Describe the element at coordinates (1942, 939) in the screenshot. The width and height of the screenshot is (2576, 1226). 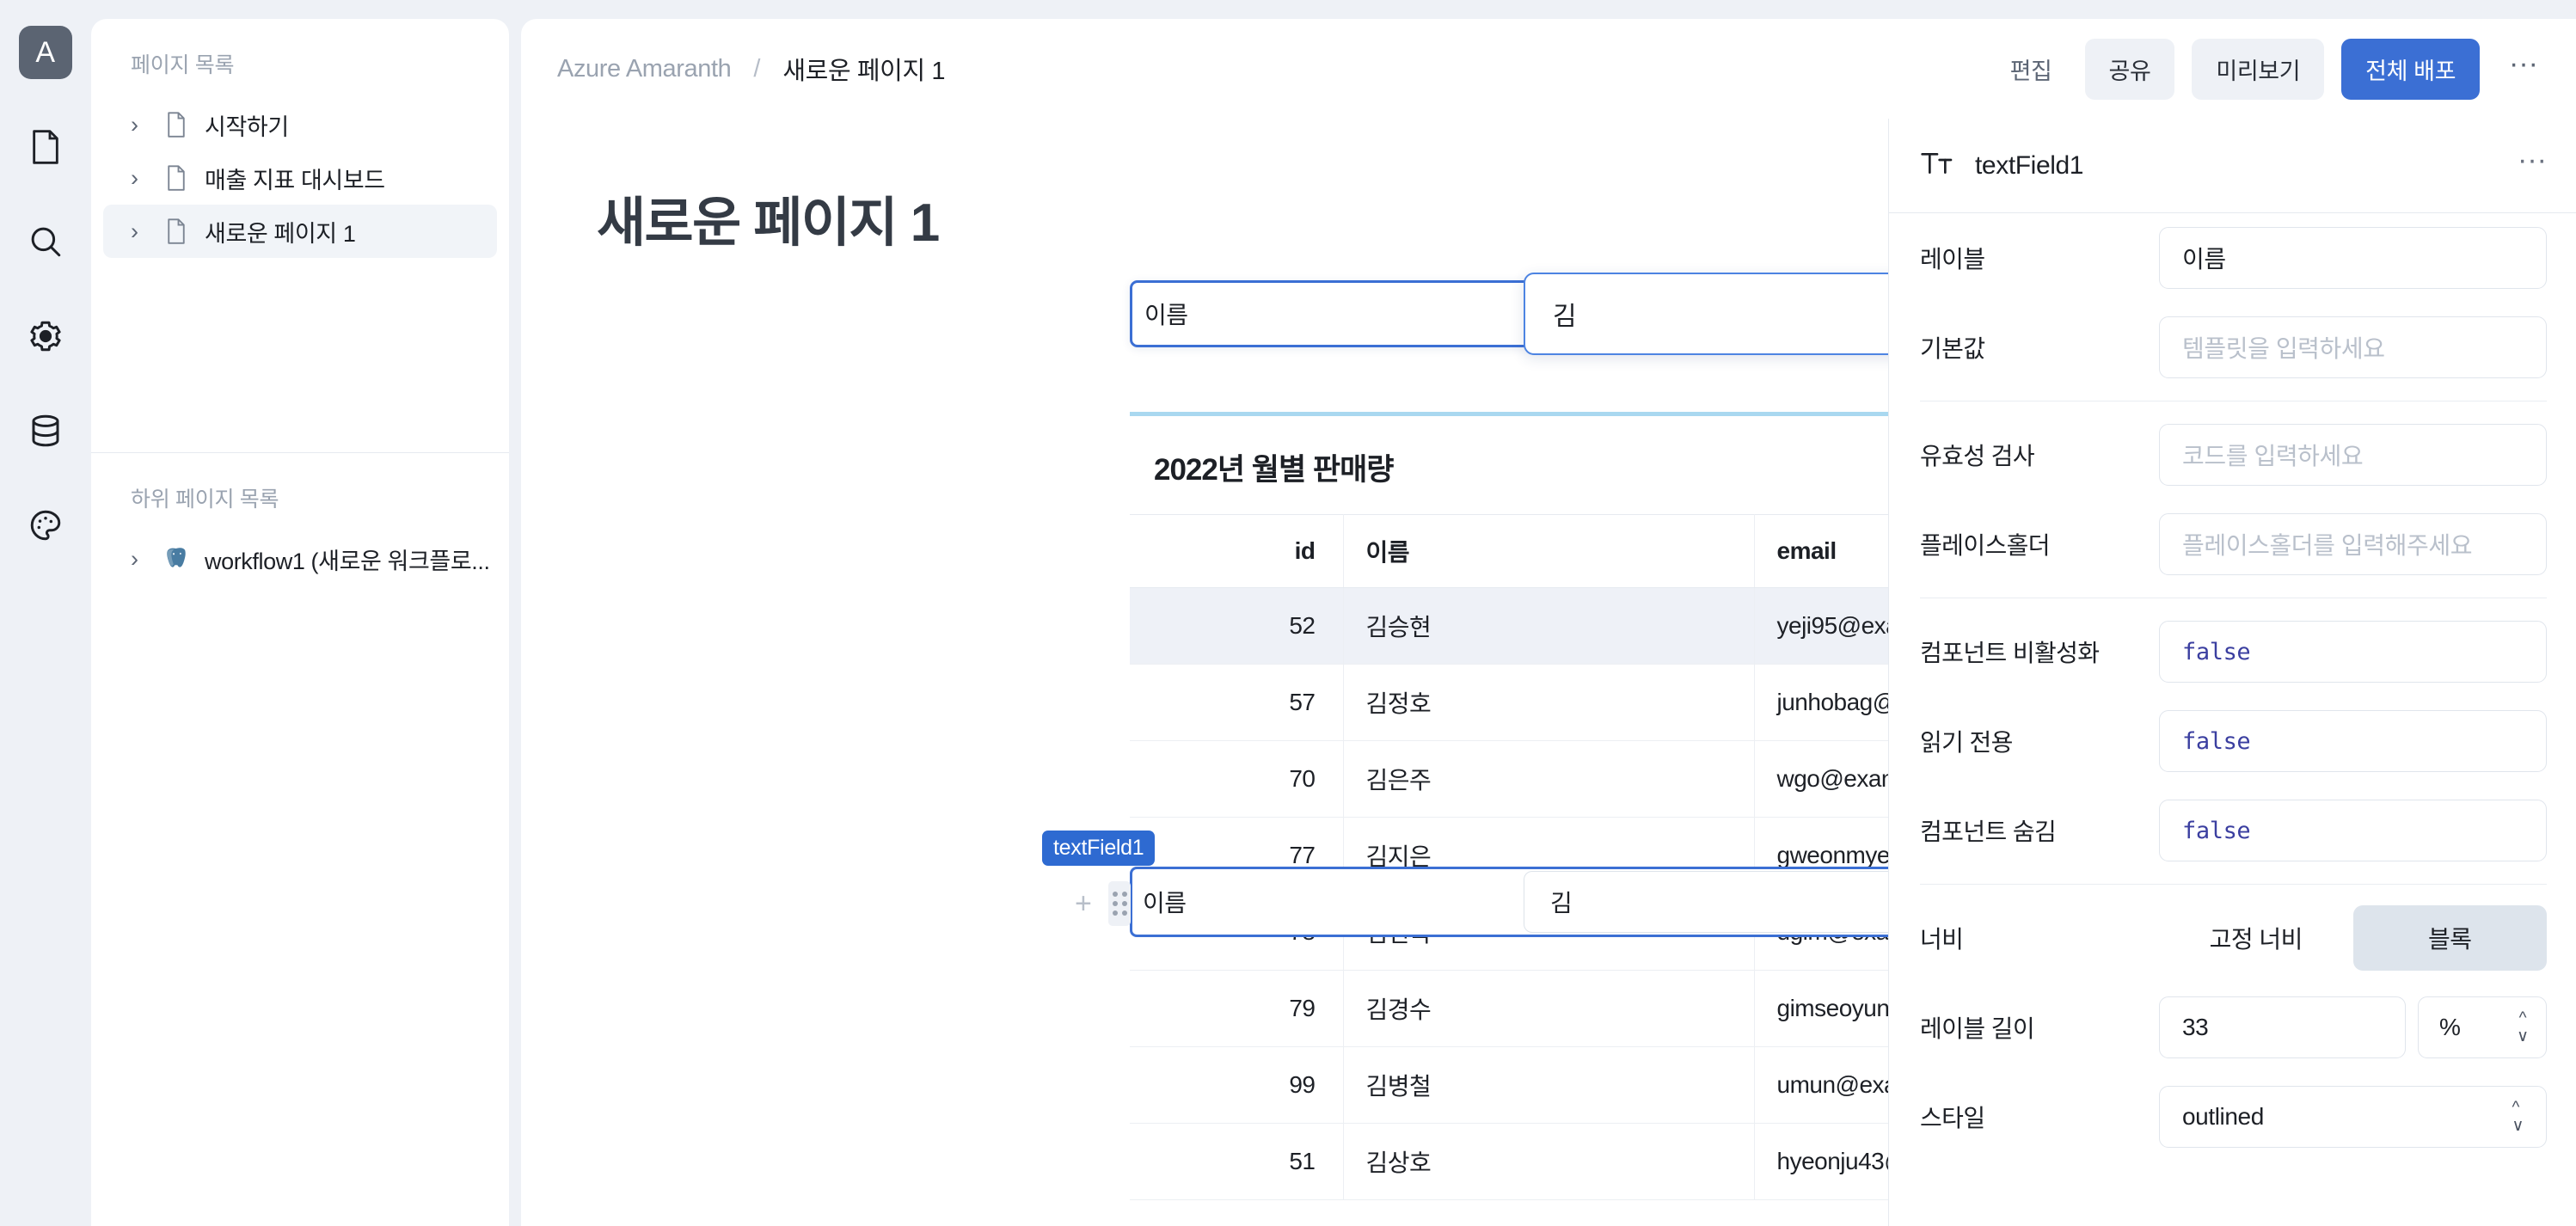
I see `prop-width-label: 너비` at that location.